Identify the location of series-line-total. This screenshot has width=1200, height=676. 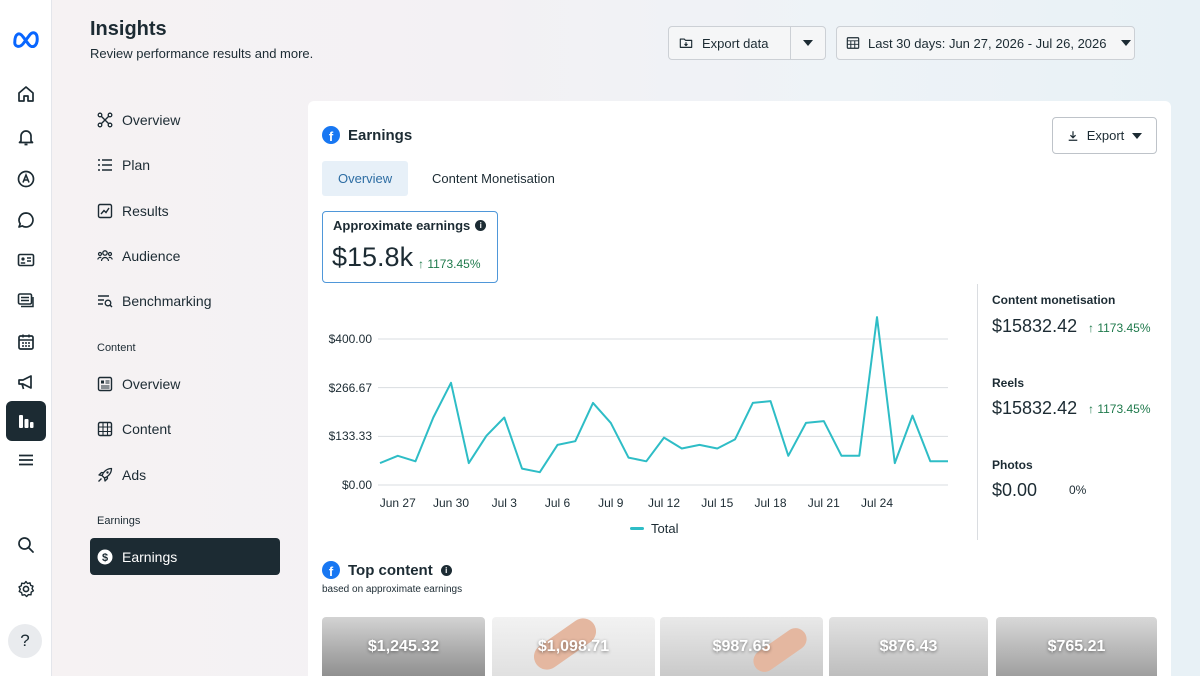
(663, 395).